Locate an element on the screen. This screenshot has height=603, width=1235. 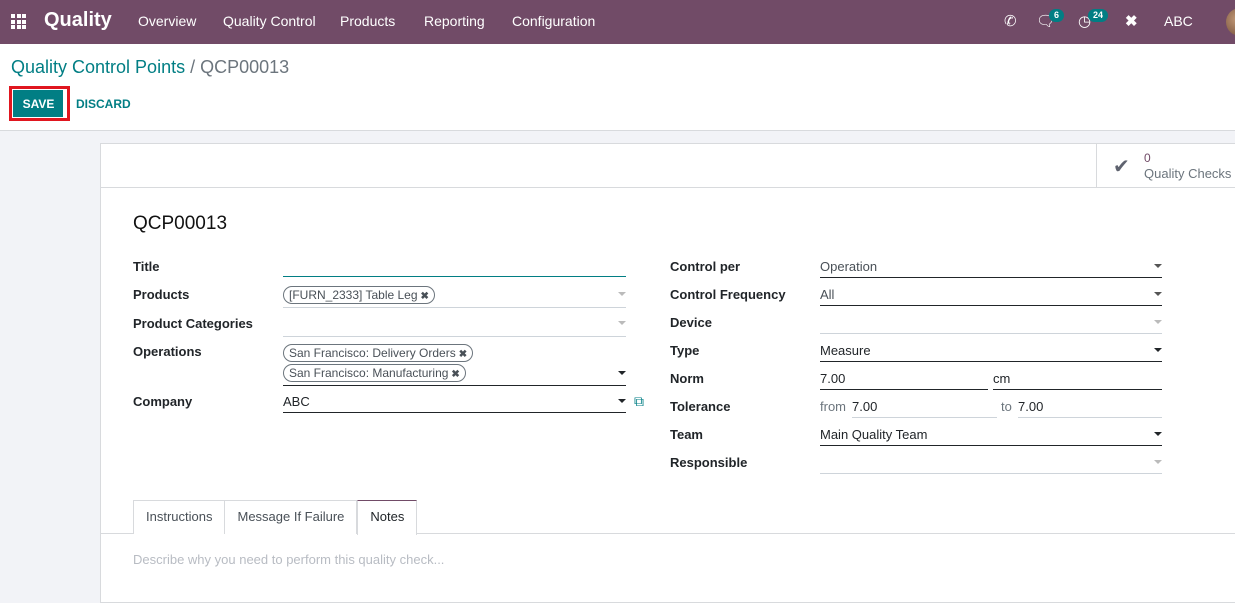
chat-badge: 6 is located at coordinates (1057, 15).